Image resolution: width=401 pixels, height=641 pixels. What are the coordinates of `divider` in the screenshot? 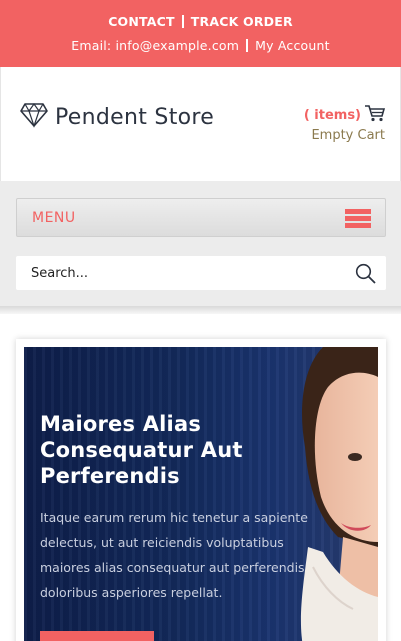 It's located at (200, 310).